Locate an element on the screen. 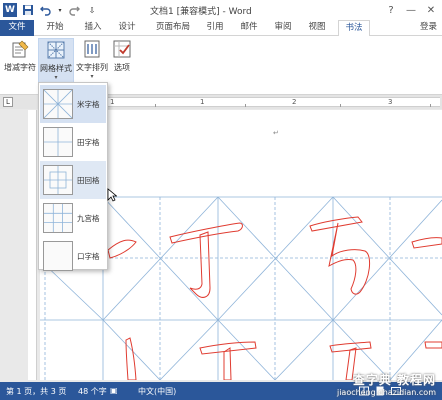 The height and width of the screenshot is (400, 442). grid-style-button: 网格样式 ▾ is located at coordinates (56, 61).